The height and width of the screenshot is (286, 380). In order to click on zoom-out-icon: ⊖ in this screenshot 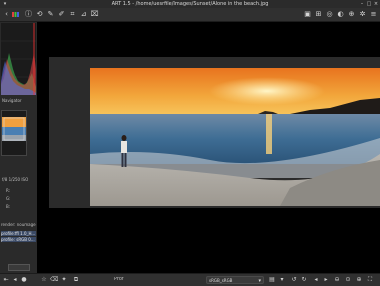, I will do `click(337, 280)`.